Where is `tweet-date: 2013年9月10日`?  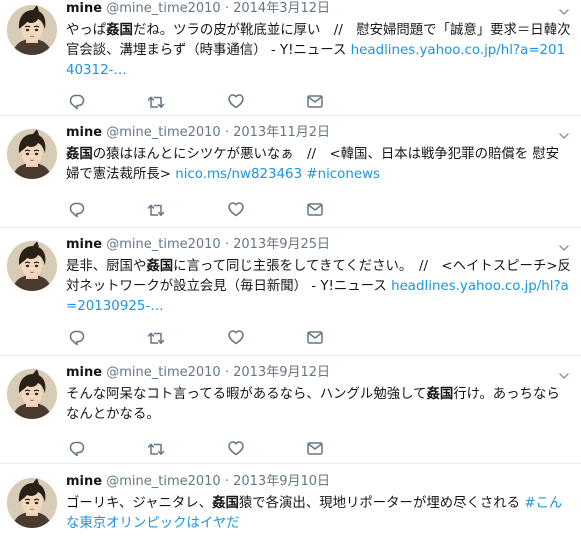
tweet-date: 2013年9月10日 is located at coordinates (281, 481).